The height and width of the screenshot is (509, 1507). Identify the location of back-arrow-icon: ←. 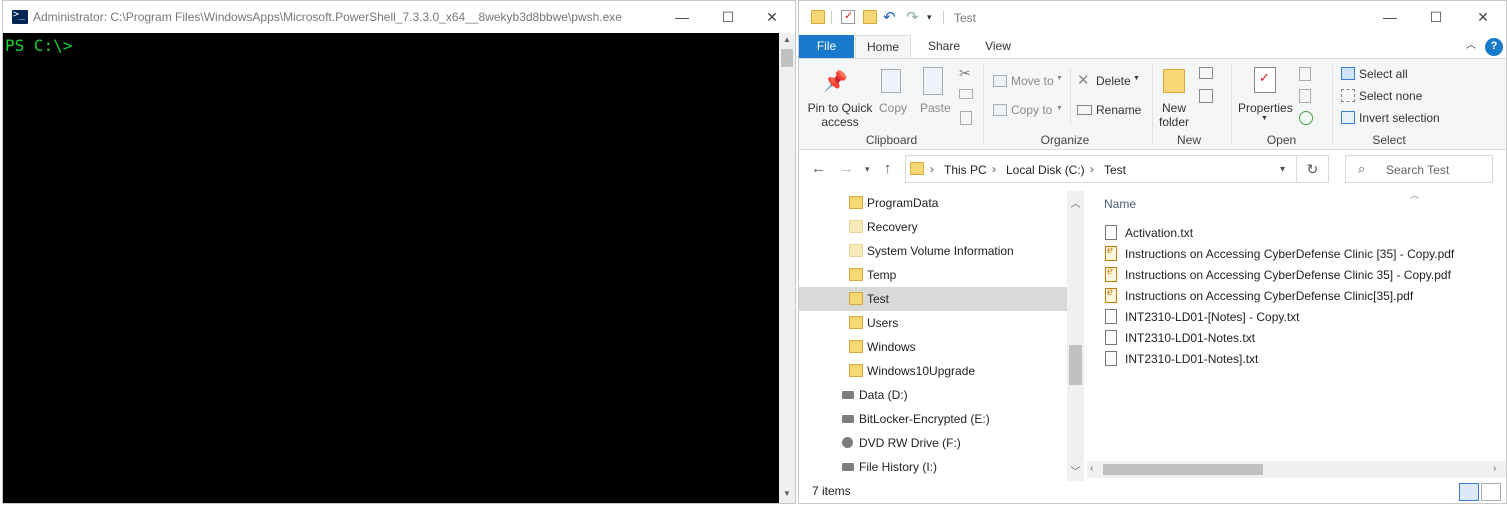
(818, 168).